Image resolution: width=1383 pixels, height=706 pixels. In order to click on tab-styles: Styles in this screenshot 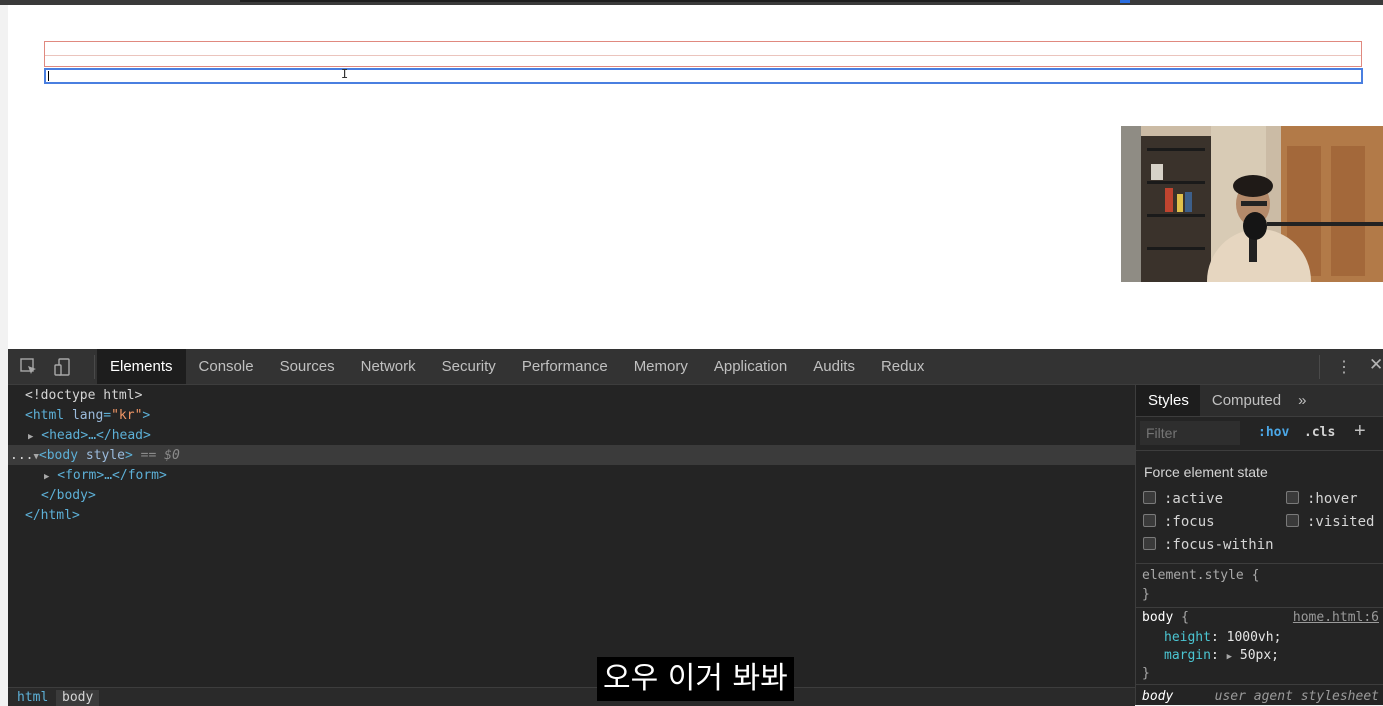, I will do `click(1168, 400)`.